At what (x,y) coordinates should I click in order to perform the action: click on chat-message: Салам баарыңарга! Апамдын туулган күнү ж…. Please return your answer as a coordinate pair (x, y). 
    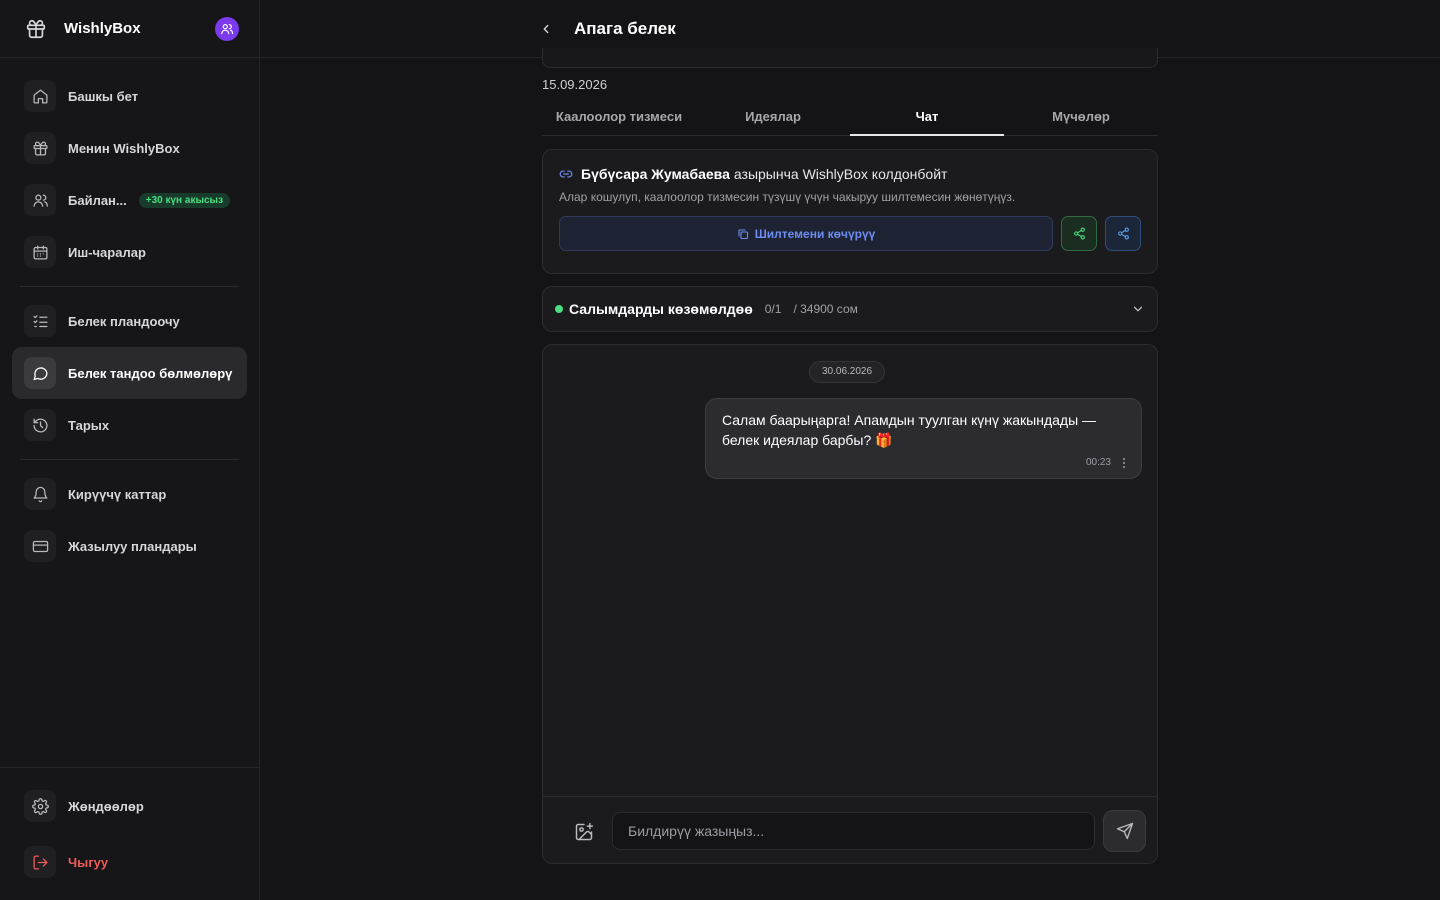
    Looking at the image, I should click on (923, 438).